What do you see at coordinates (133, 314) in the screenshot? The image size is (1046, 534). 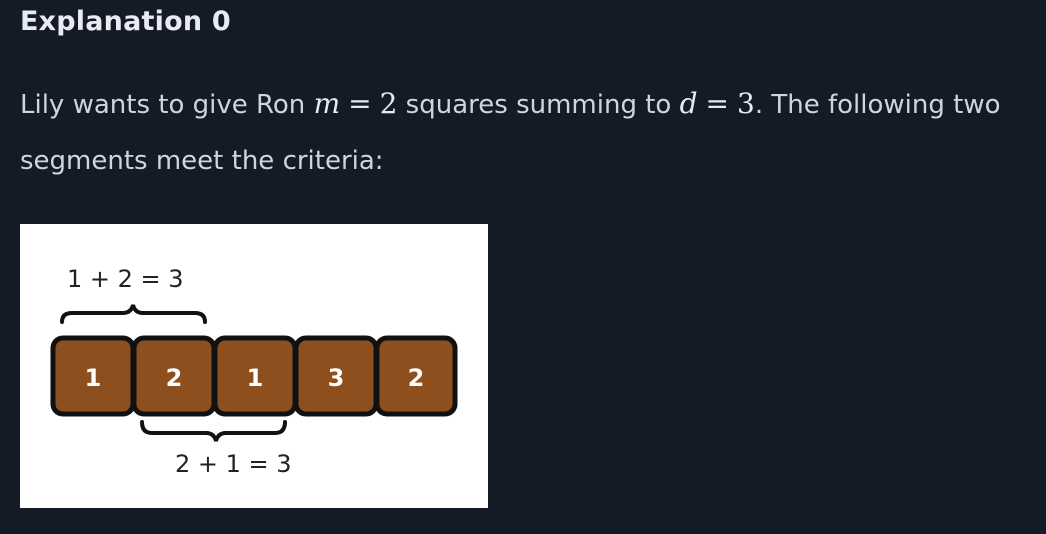 I see `top-brace` at bounding box center [133, 314].